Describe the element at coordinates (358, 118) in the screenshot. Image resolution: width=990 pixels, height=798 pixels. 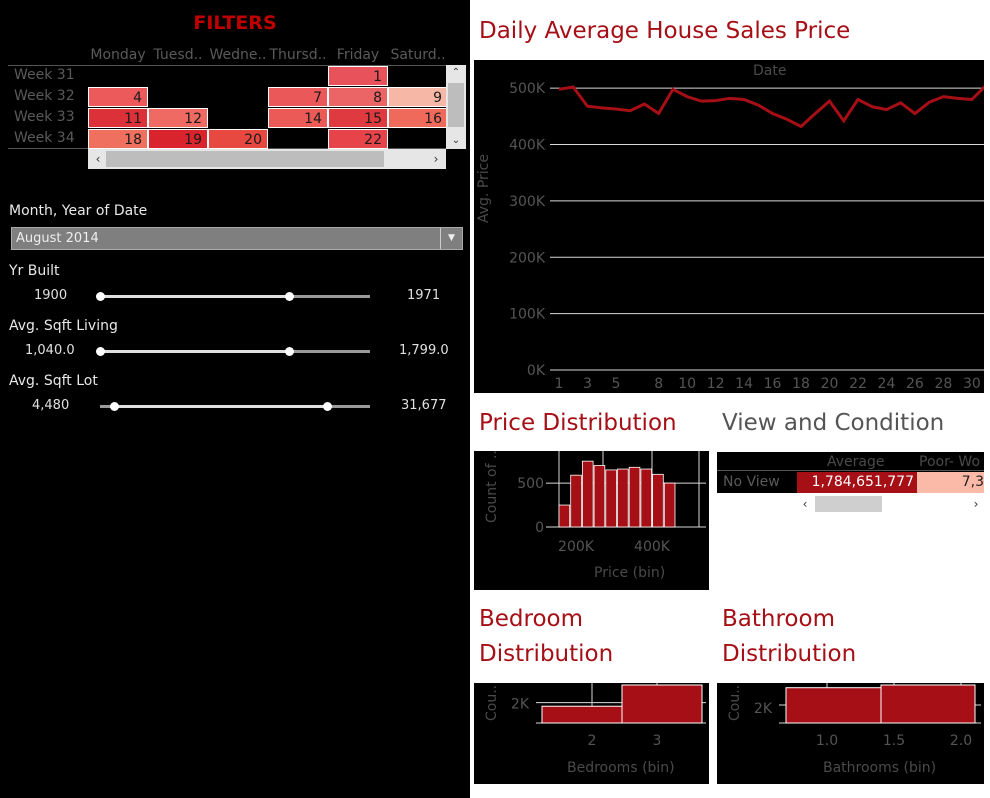
I see `calendar-day-cell: 15` at that location.